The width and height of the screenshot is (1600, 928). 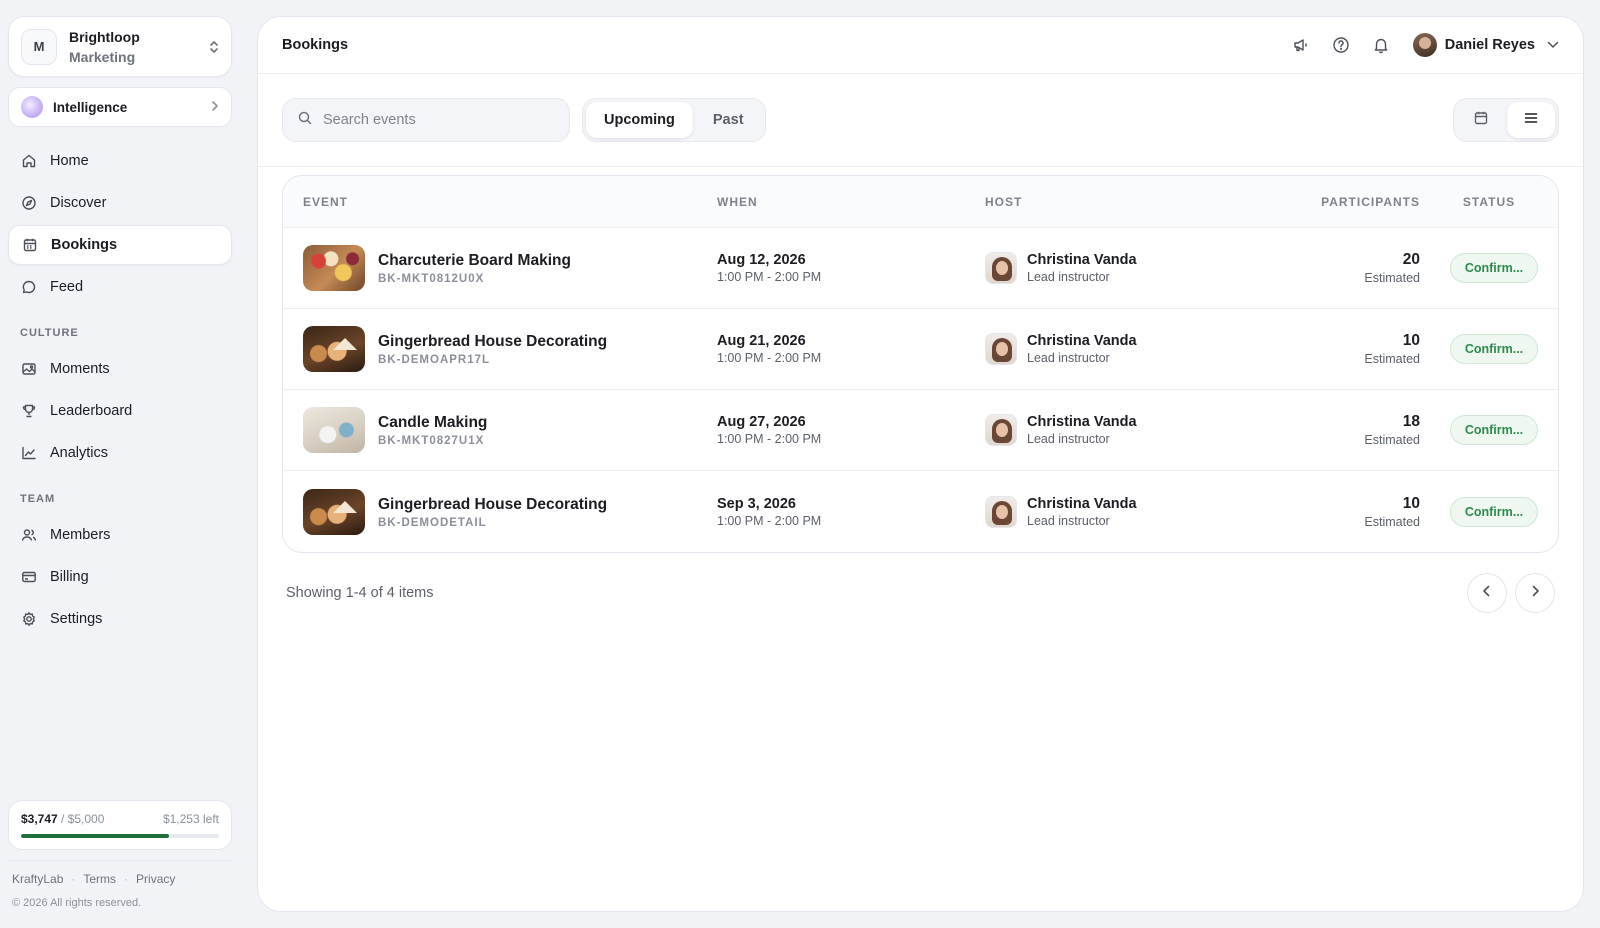 What do you see at coordinates (761, 422) in the screenshot?
I see `event-date: Aug 27, 2026` at bounding box center [761, 422].